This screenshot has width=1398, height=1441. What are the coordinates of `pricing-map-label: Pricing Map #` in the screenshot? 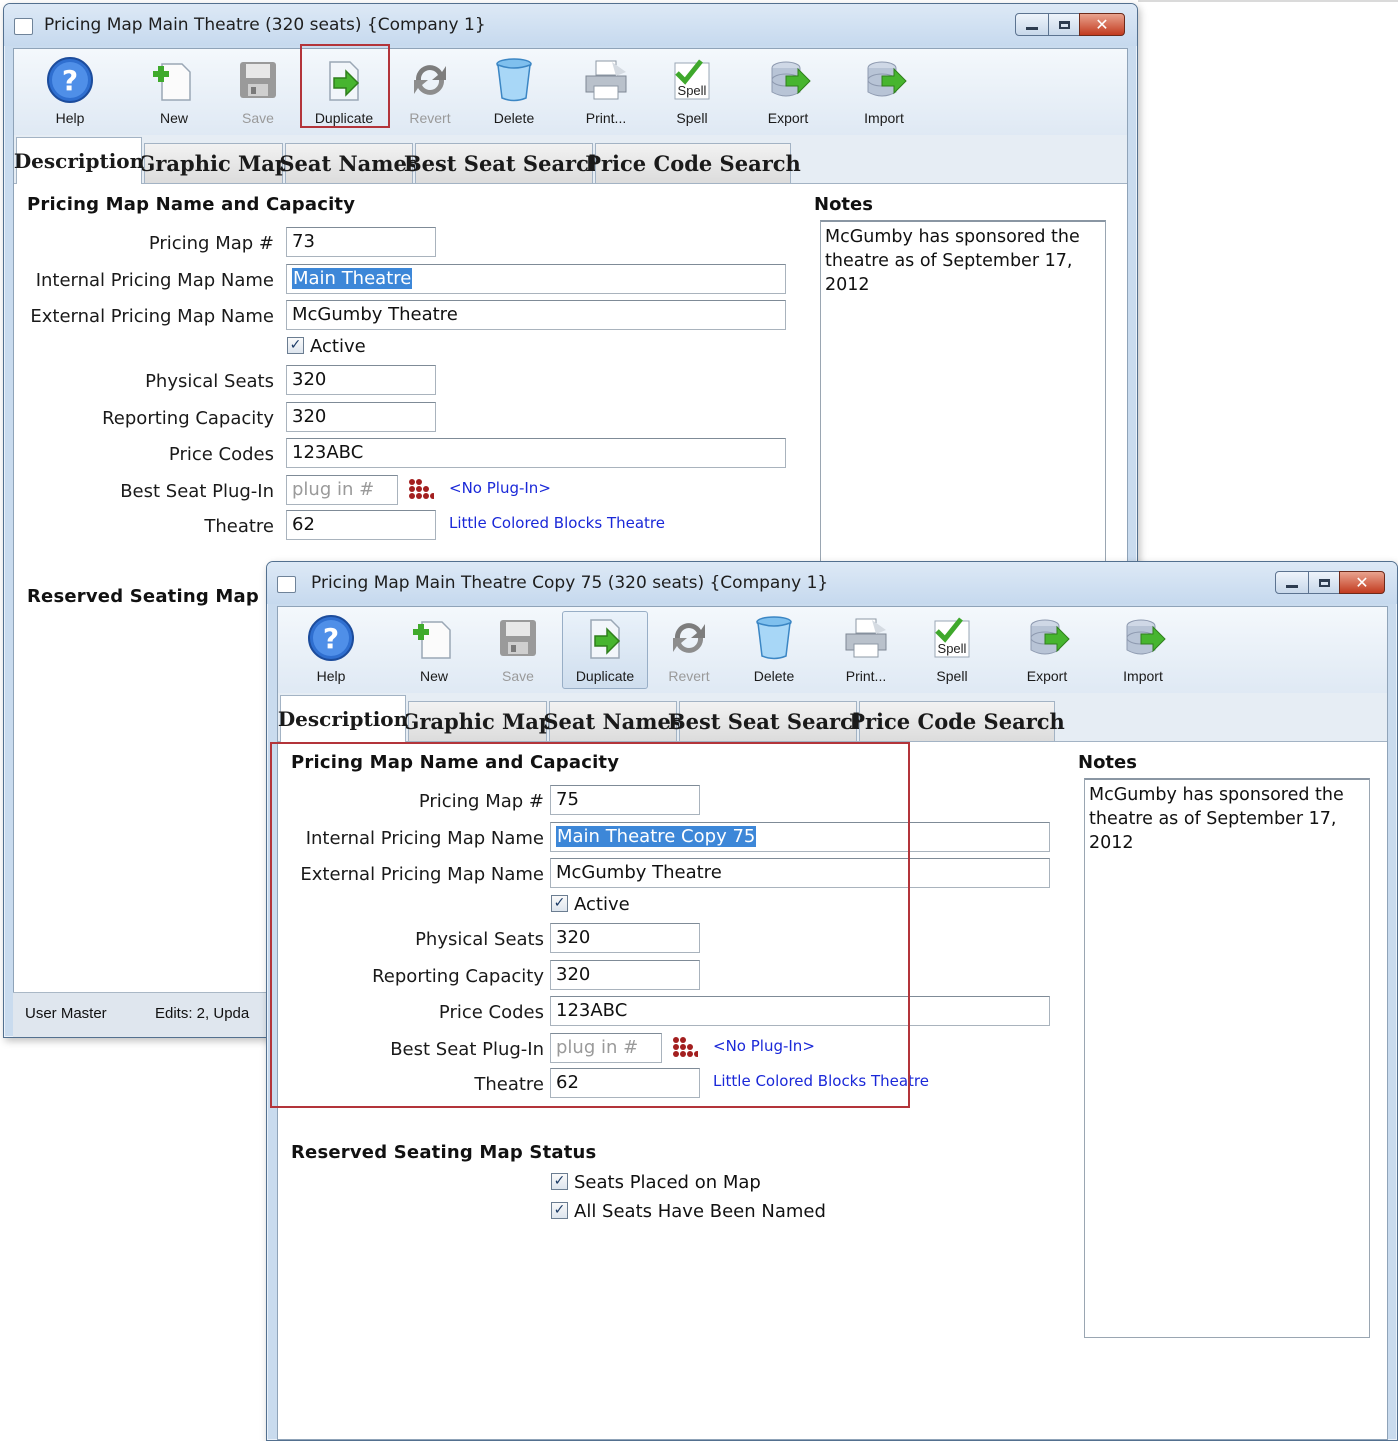 It's located at (211, 243).